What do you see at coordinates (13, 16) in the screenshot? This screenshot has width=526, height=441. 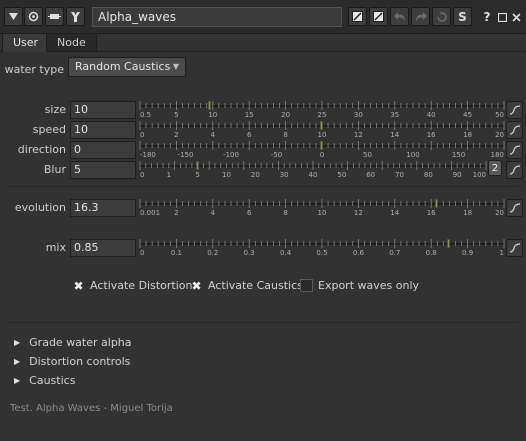 I see `collapse-triangle-icon` at bounding box center [13, 16].